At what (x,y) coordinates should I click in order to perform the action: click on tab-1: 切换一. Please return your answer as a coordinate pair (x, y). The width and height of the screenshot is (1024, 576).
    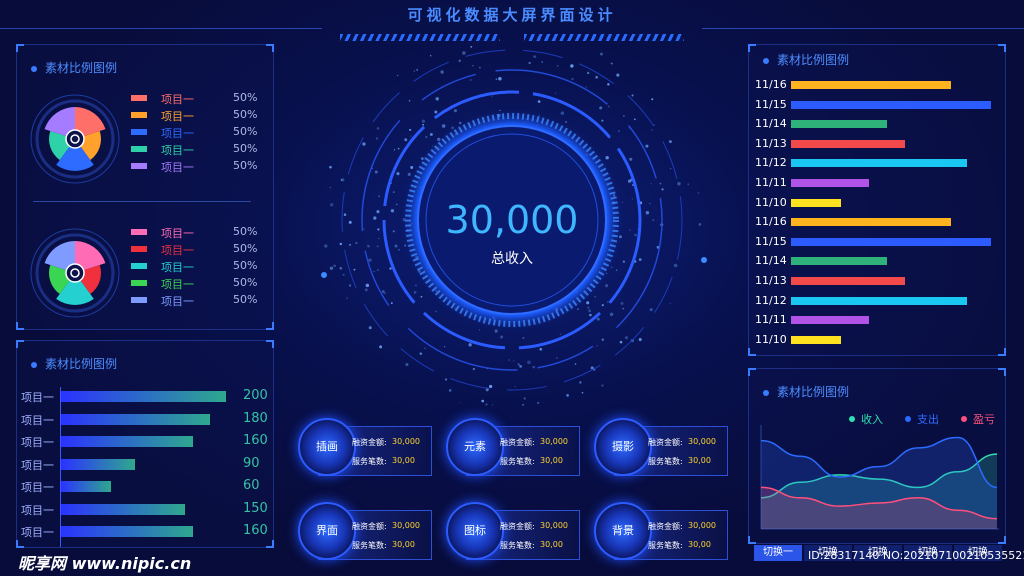
    Looking at the image, I should click on (778, 553).